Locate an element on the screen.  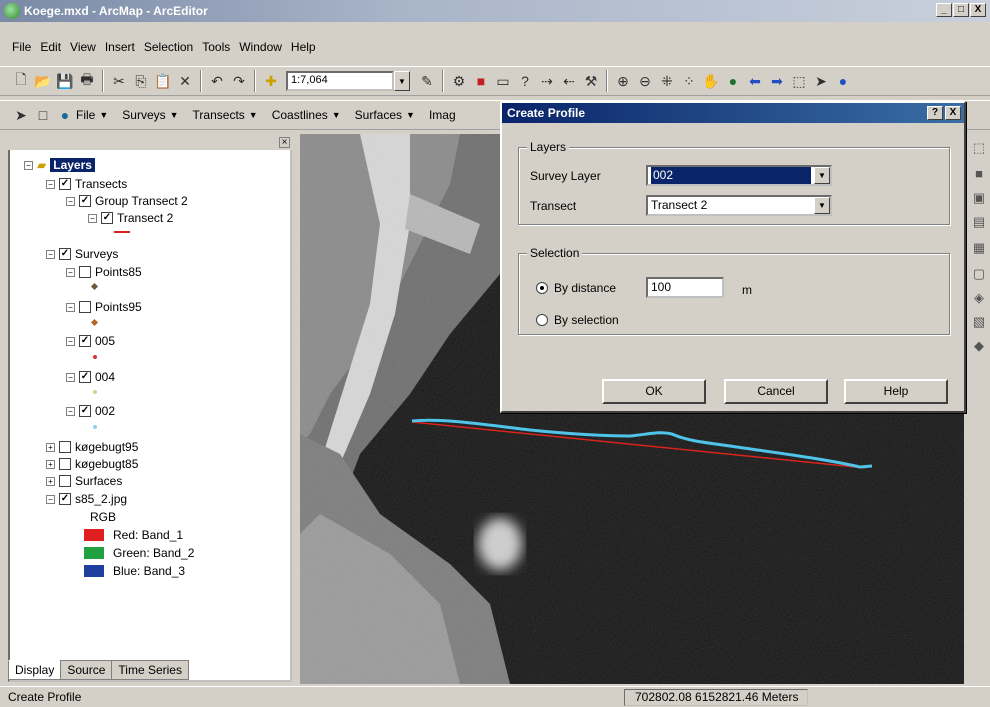
edit-tool-icon: ⬚ is located at coordinates (979, 148).